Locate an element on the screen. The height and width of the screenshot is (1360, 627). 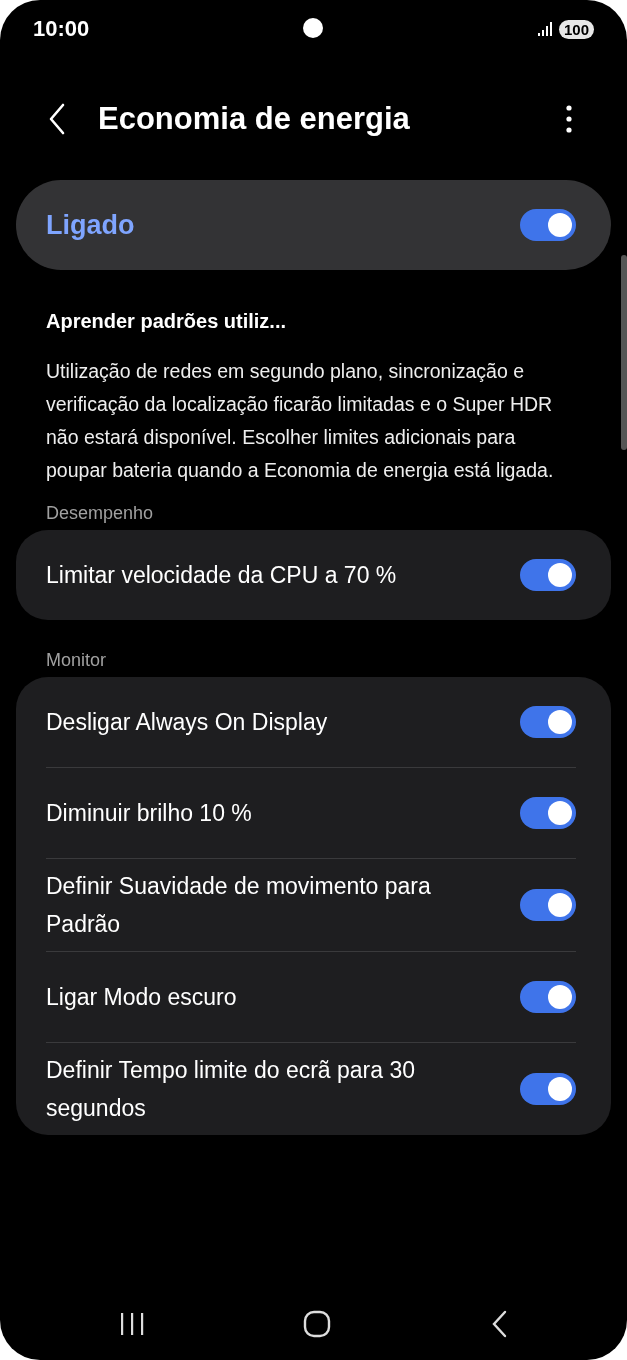
more-options-icon is located at coordinates (569, 119).